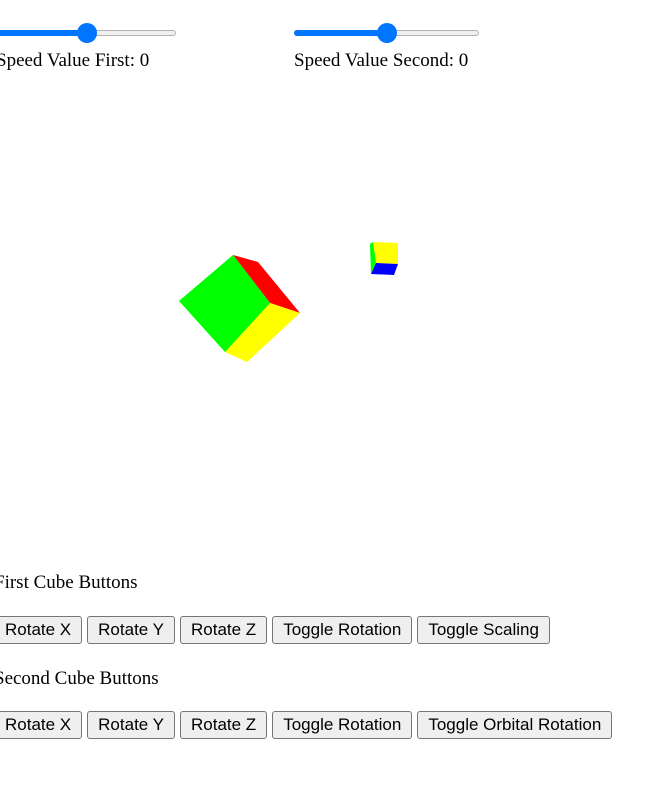 The width and height of the screenshot is (650, 800). I want to click on first-rotate-y-button: Rotate Y, so click(131, 630).